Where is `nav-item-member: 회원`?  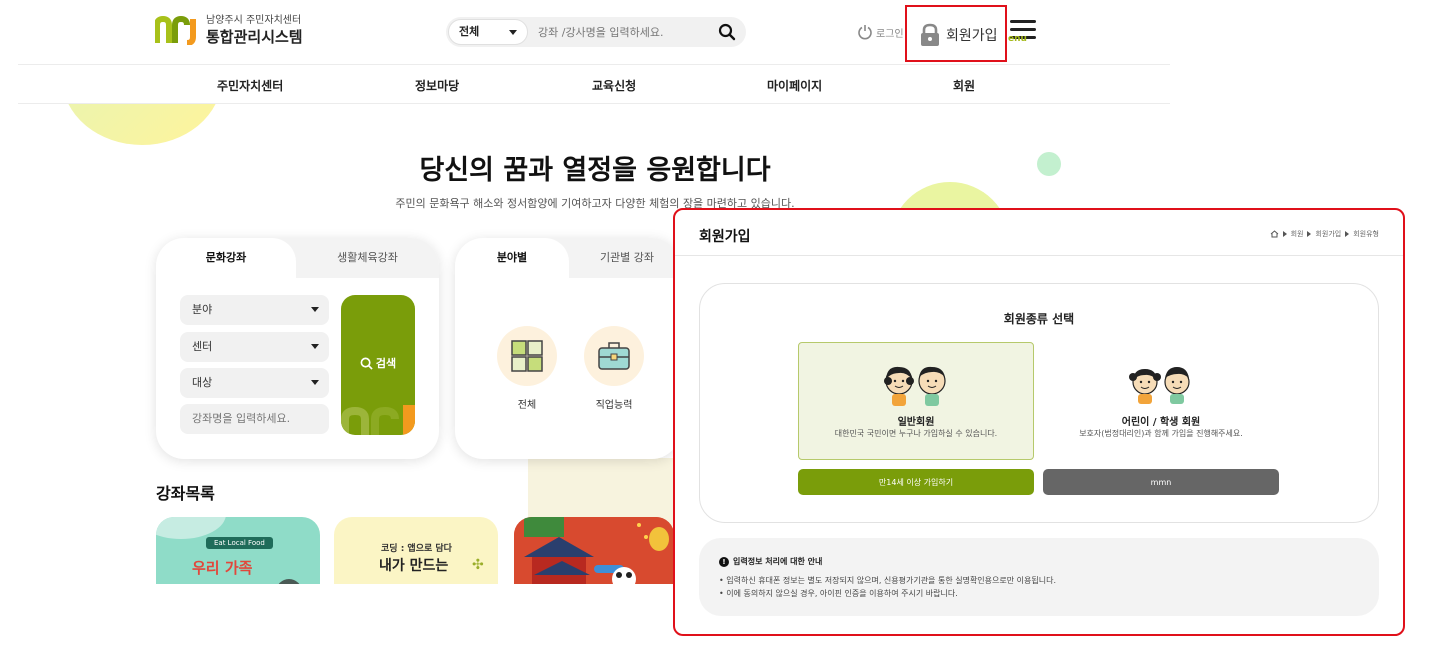 nav-item-member: 회원 is located at coordinates (964, 85).